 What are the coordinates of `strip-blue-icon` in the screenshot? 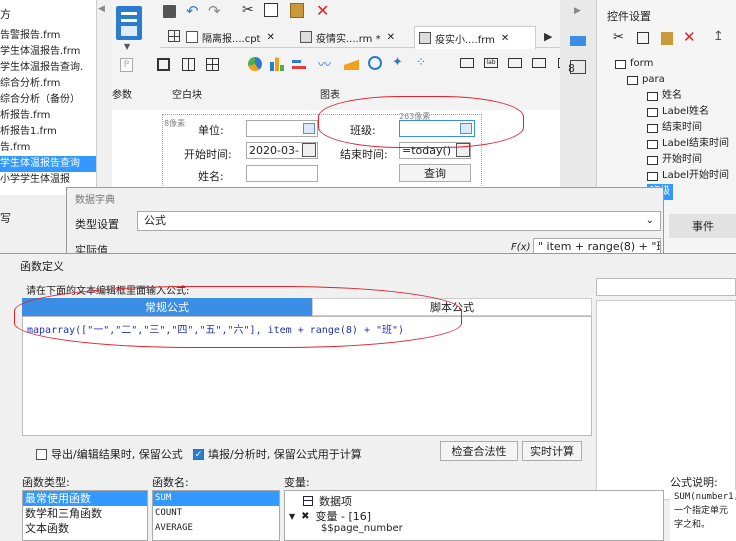 It's located at (578, 41).